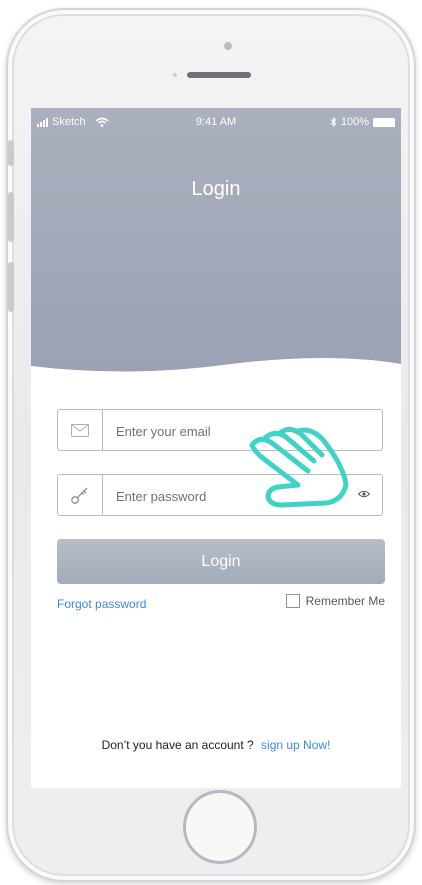 This screenshot has width=422, height=885. I want to click on signup-prompt: Don’t you have an account ? sign up Now!, so click(216, 745).